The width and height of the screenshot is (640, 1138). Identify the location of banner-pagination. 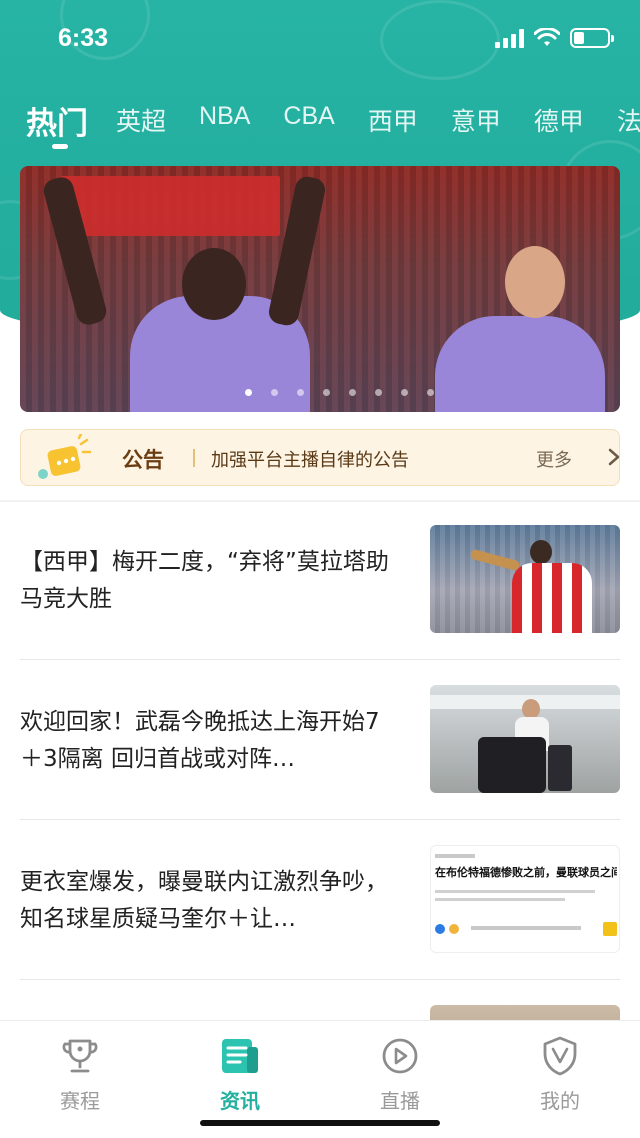
(339, 392).